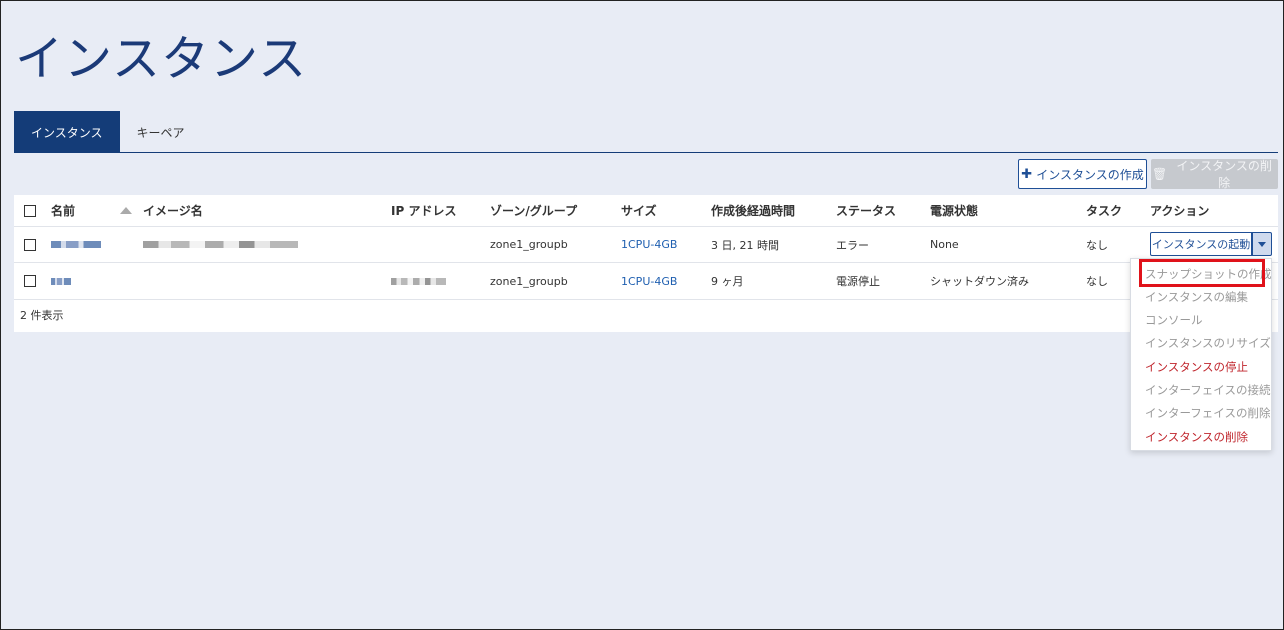  What do you see at coordinates (1160, 174) in the screenshot?
I see `trash-icon: 🗑` at bounding box center [1160, 174].